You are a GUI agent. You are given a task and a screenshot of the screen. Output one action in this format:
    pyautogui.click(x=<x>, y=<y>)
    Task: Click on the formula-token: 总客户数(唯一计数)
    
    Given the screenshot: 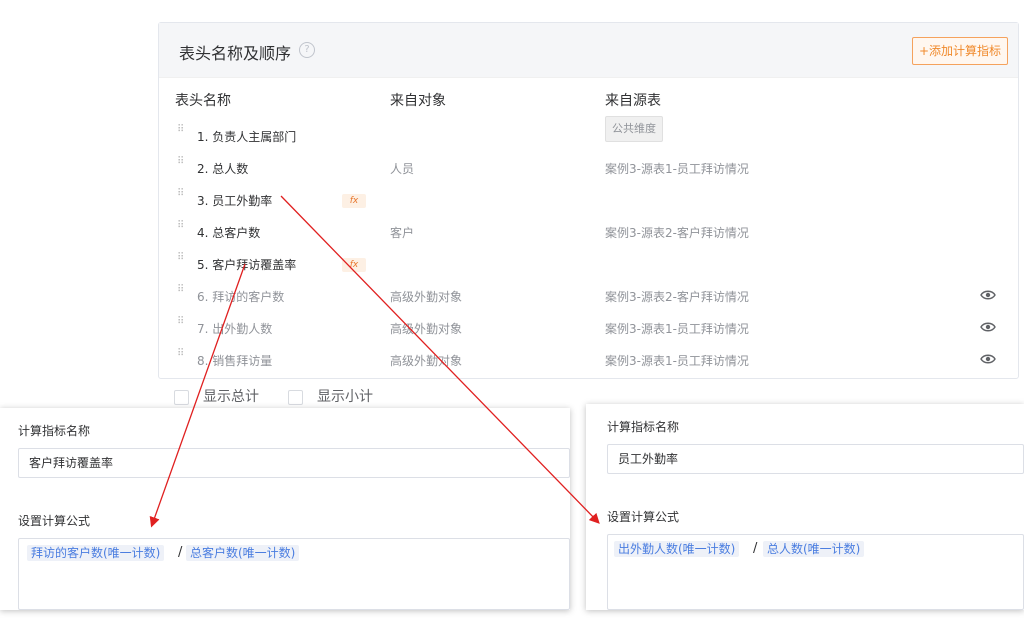 What is the action you would take?
    pyautogui.click(x=243, y=553)
    